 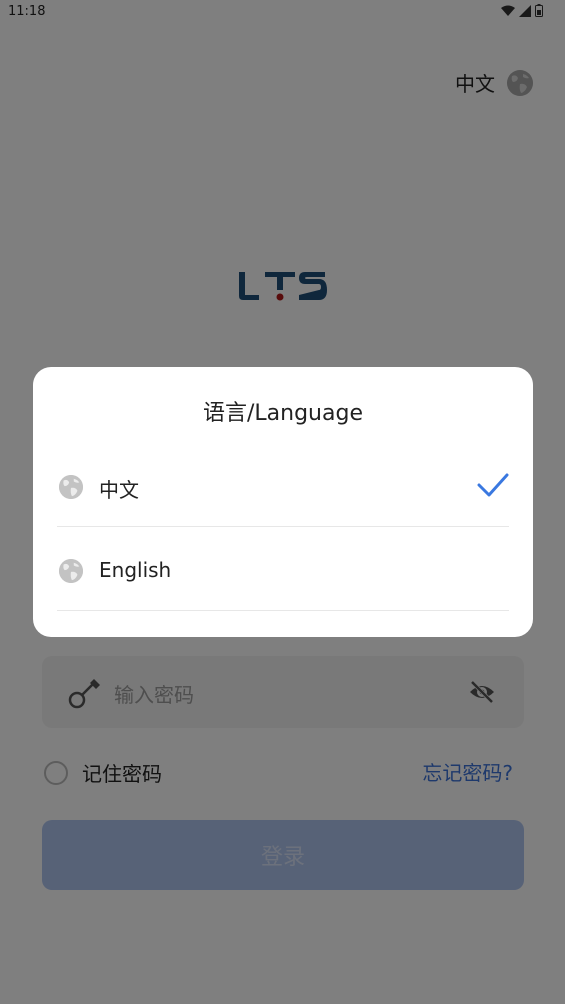 I want to click on option-label: 中文, so click(x=119, y=490).